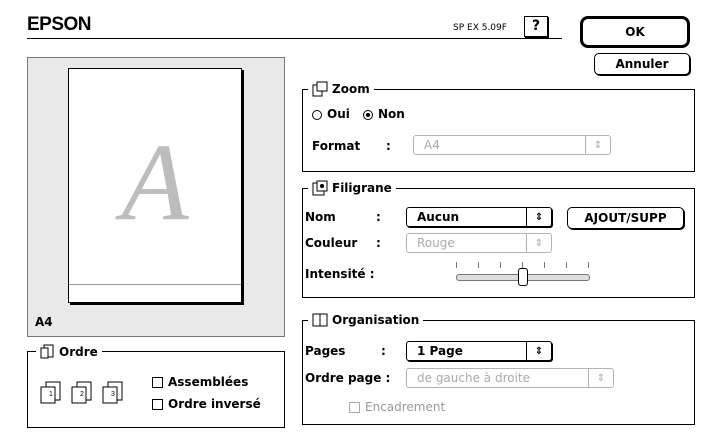 The width and height of the screenshot is (701, 441). Describe the element at coordinates (338, 114) in the screenshot. I see `zoom-oui-label: Oui` at that location.